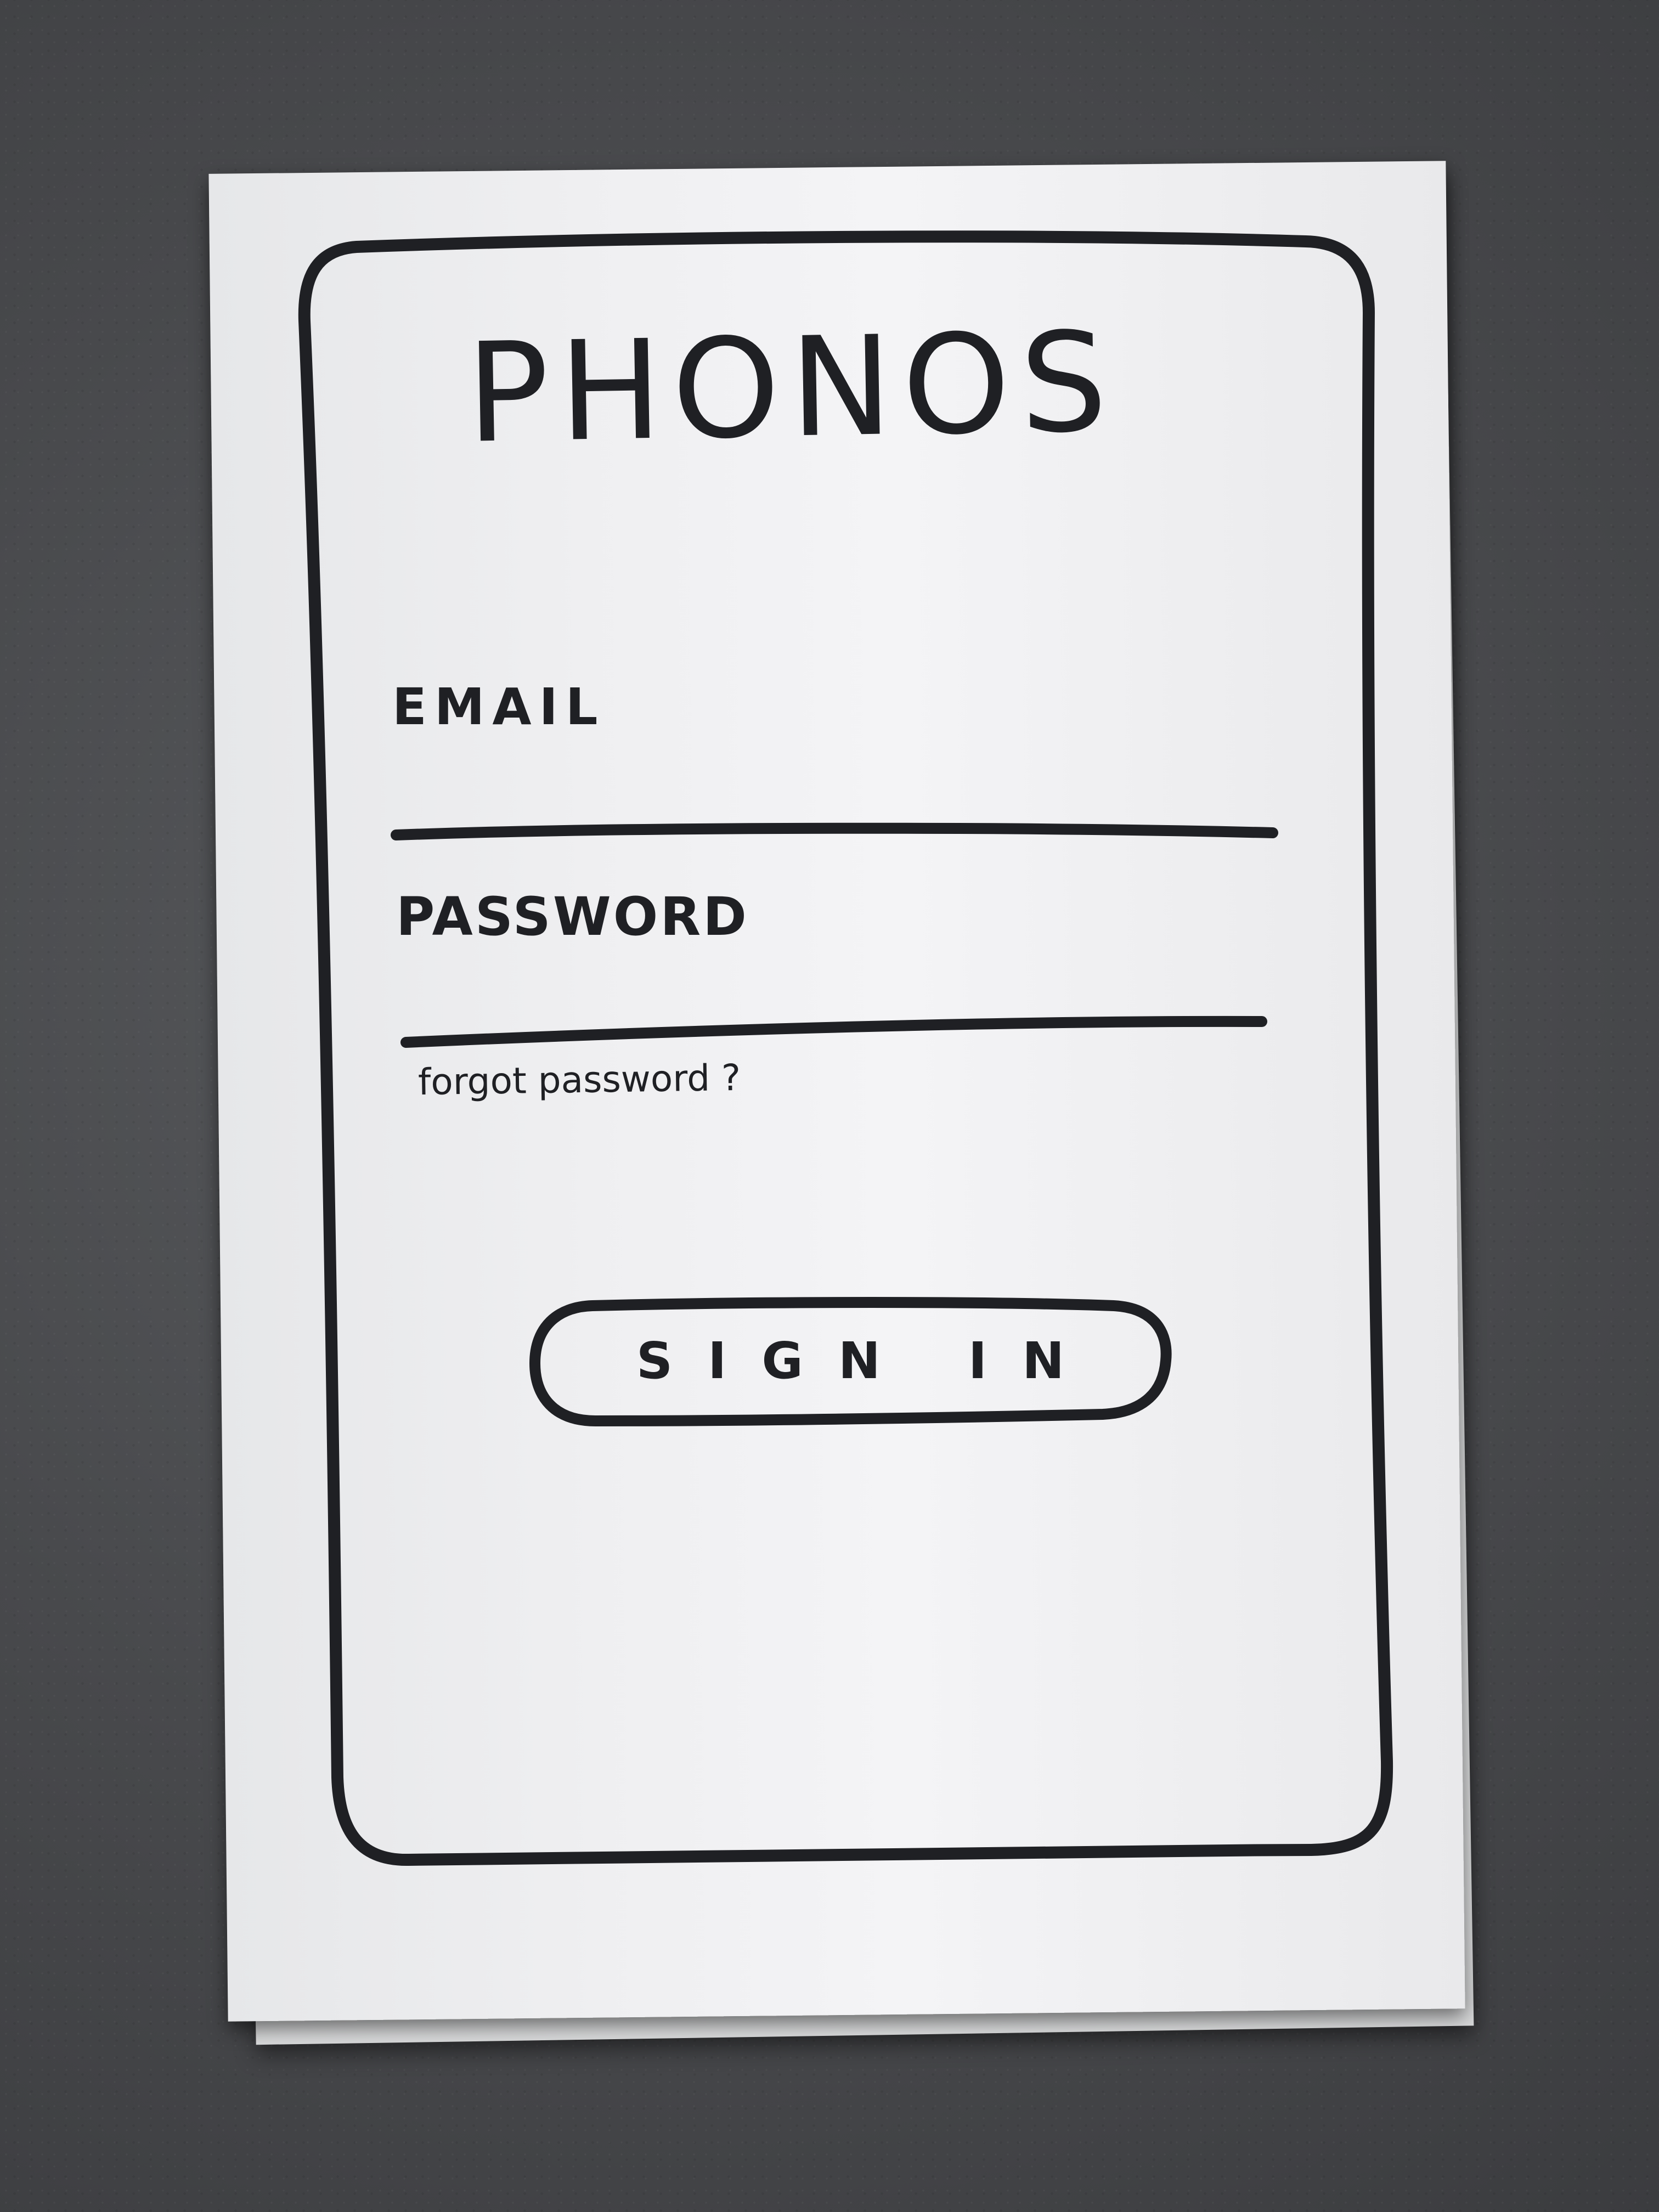 Image resolution: width=1659 pixels, height=2212 pixels. Describe the element at coordinates (835, 831) in the screenshot. I see `email-input-underline` at that location.